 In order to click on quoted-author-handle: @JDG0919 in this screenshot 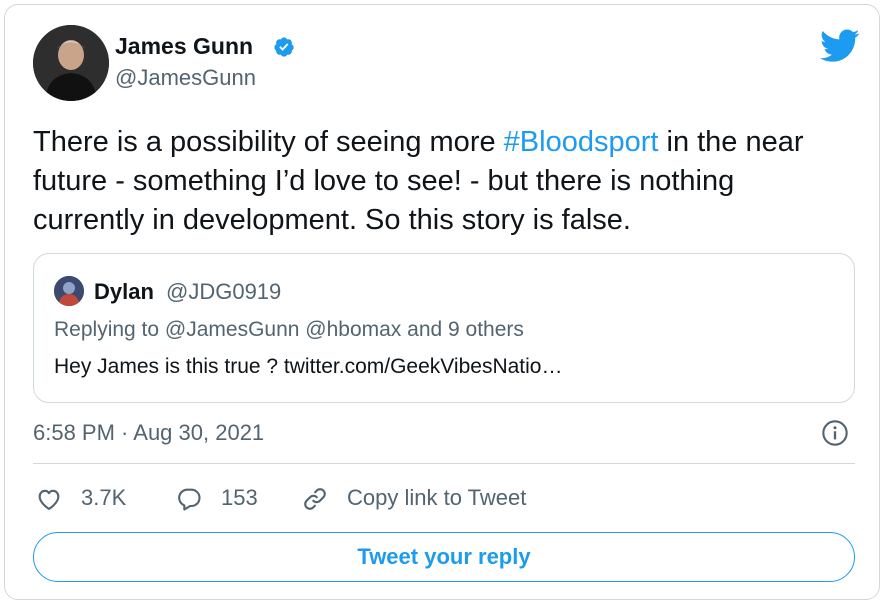, I will do `click(223, 292)`.